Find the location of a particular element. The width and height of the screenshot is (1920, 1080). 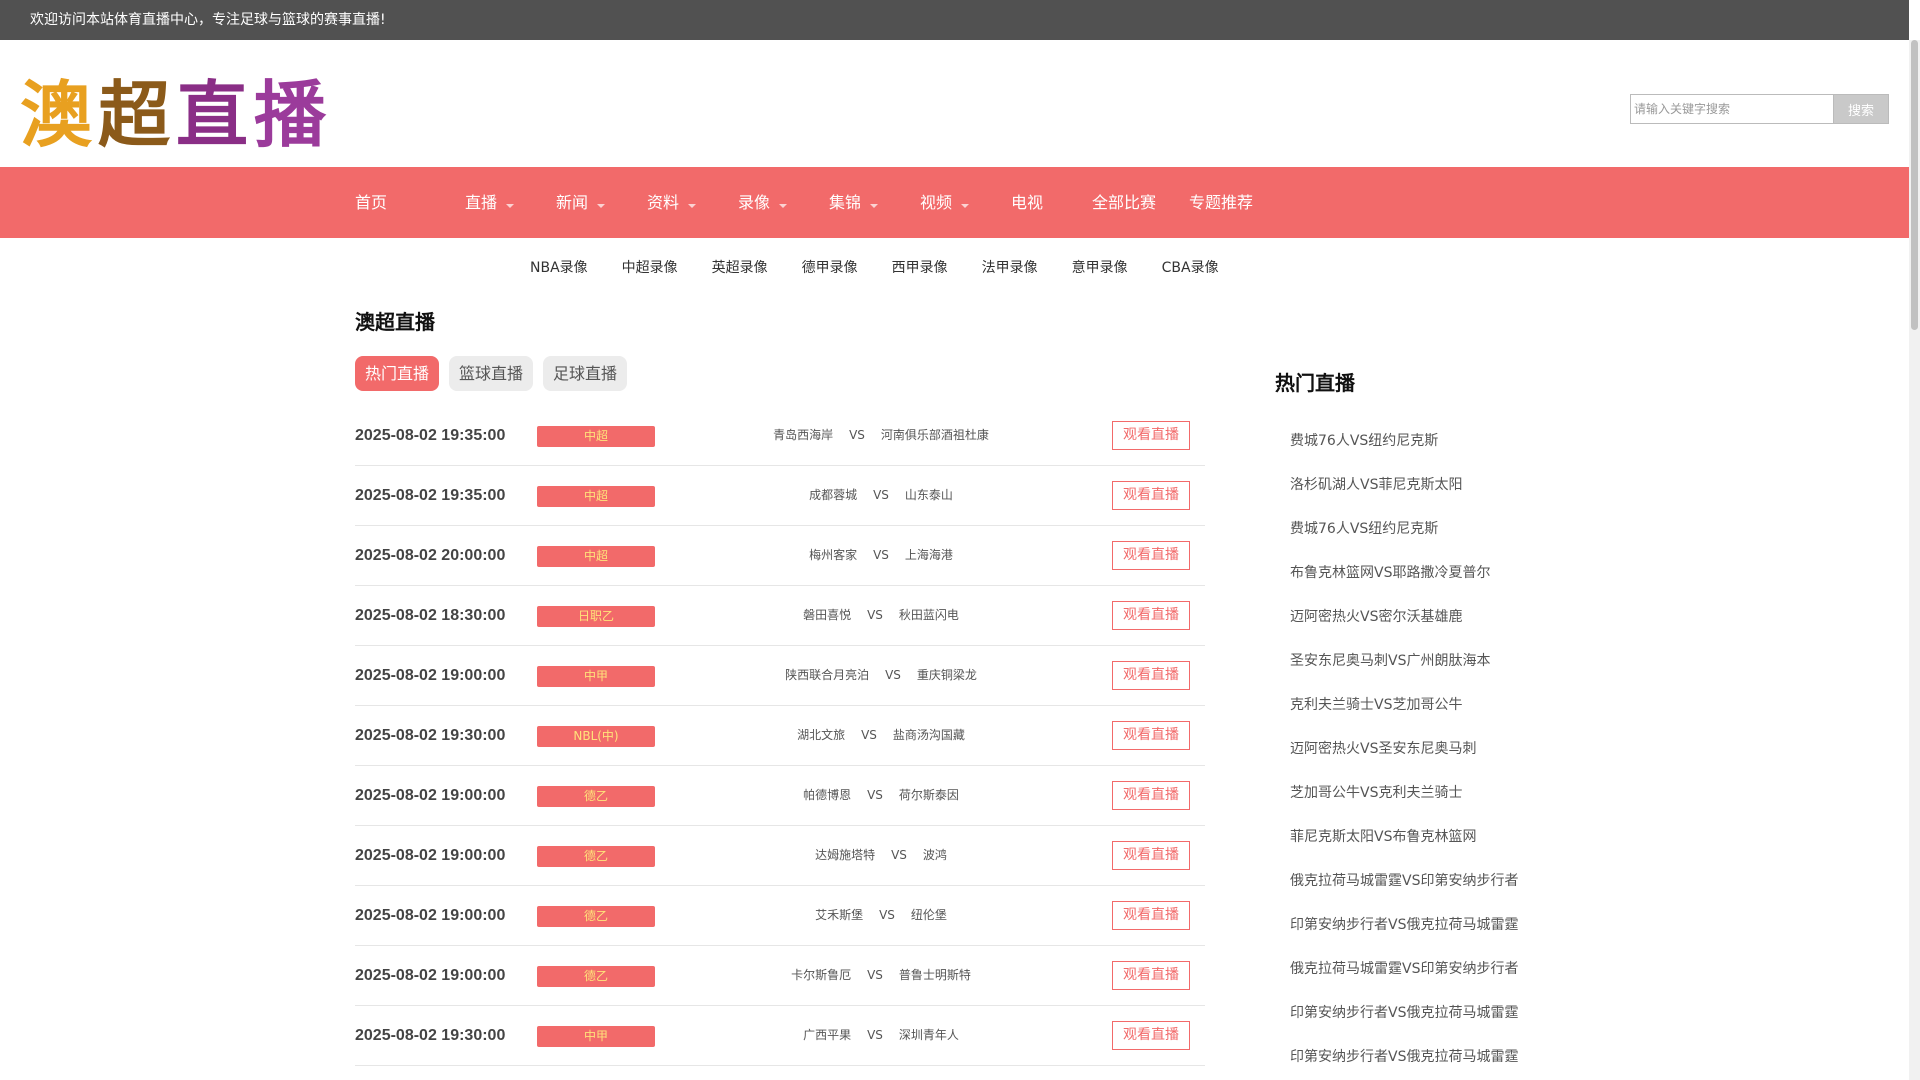

nav-item-label: 资料 is located at coordinates (663, 202).